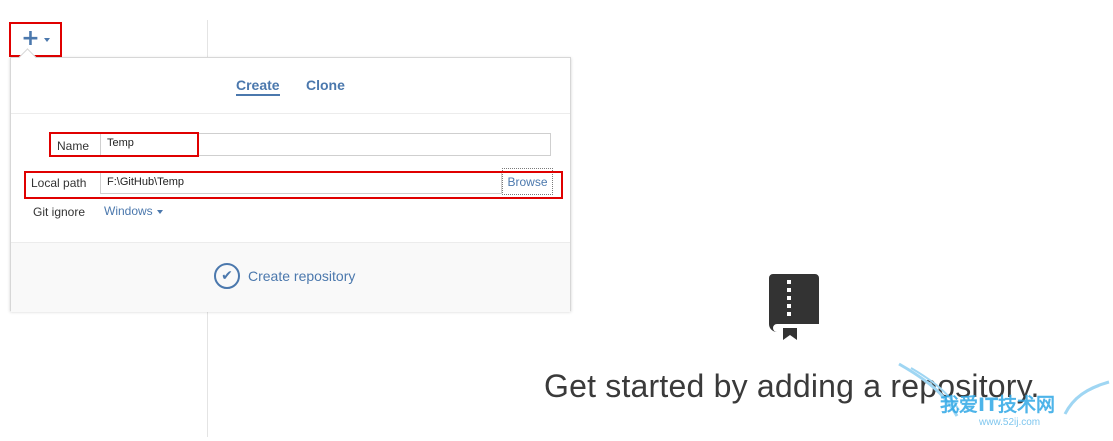 This screenshot has width=1113, height=441. I want to click on site-watermark: 我爱IT技术网 www.52ij.com, so click(1004, 398).